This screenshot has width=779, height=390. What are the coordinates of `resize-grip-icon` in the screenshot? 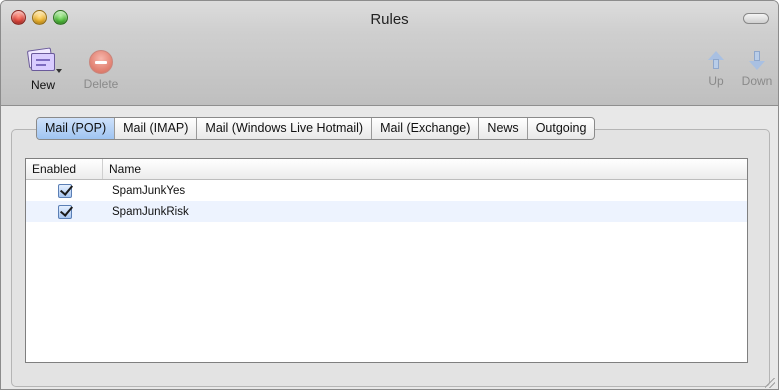 It's located at (770, 383).